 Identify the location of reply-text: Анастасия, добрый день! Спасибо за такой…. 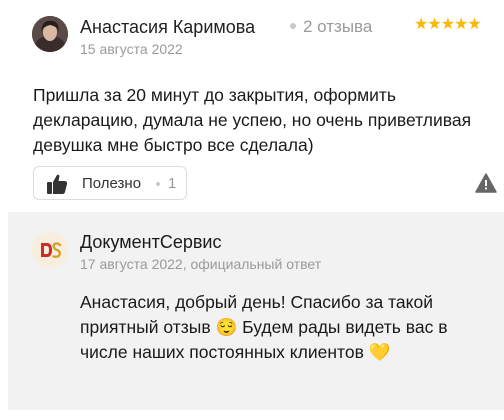
(264, 327).